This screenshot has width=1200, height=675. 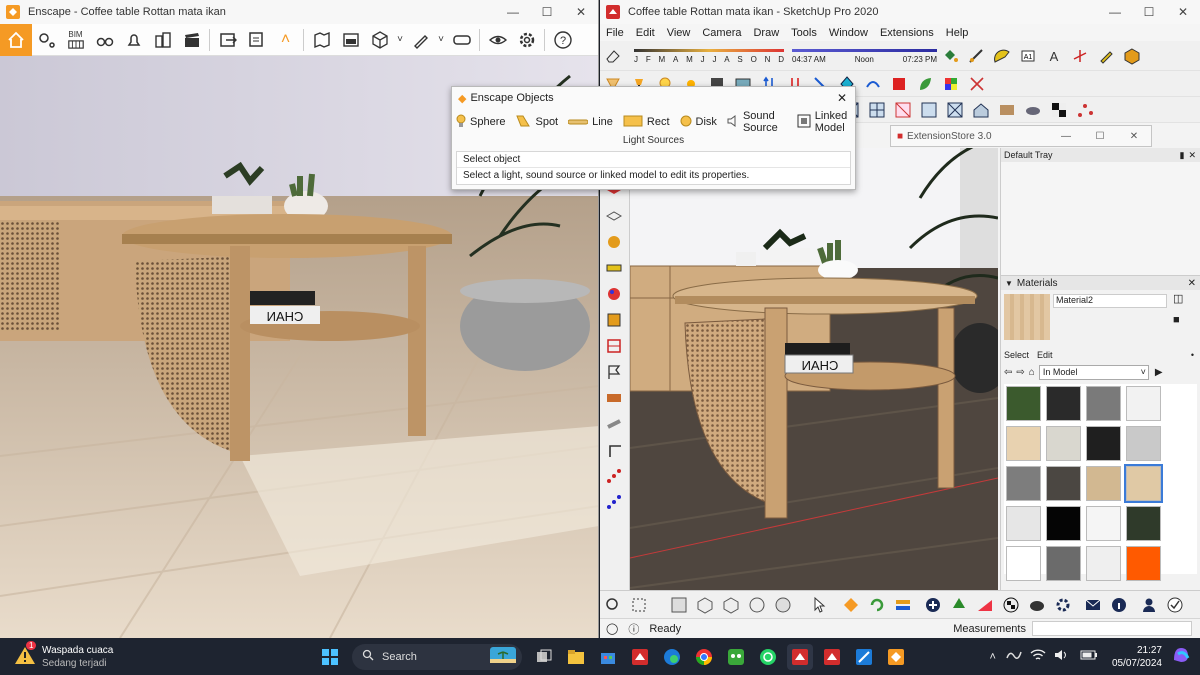 What do you see at coordinates (614, 346) in the screenshot?
I see `table-icon` at bounding box center [614, 346].